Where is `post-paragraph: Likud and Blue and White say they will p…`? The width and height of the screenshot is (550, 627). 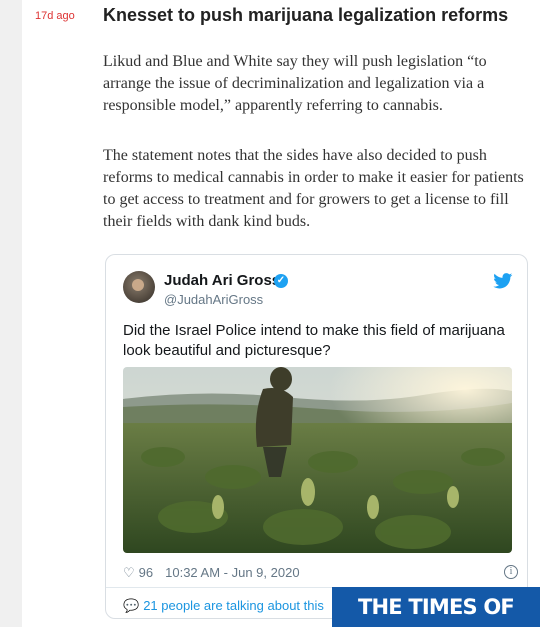
post-paragraph: Likud and Blue and White say they will p… is located at coordinates (295, 83).